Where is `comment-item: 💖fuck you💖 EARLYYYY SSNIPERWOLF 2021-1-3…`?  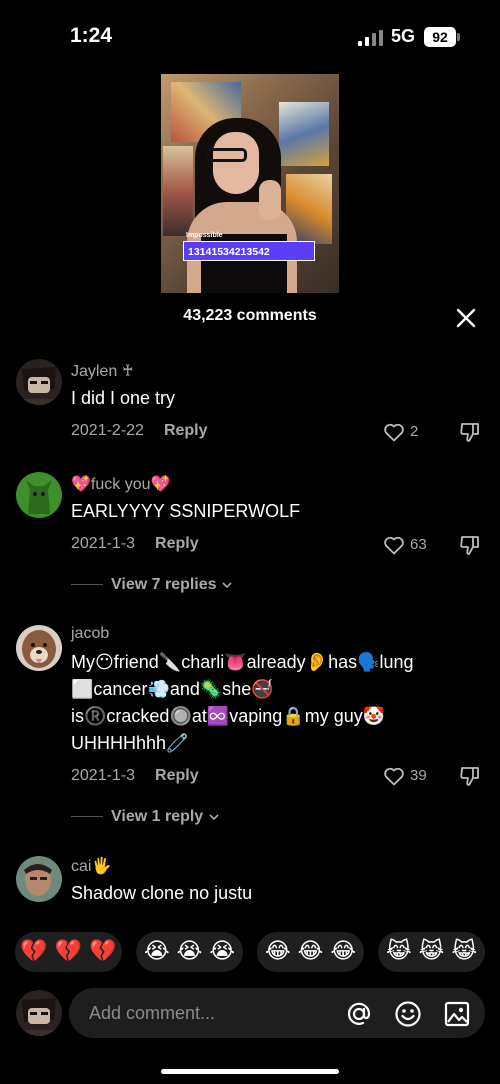 comment-item: 💖fuck you💖 EARLYYYY SSNIPERWOLF 2021-1-3… is located at coordinates (250, 534).